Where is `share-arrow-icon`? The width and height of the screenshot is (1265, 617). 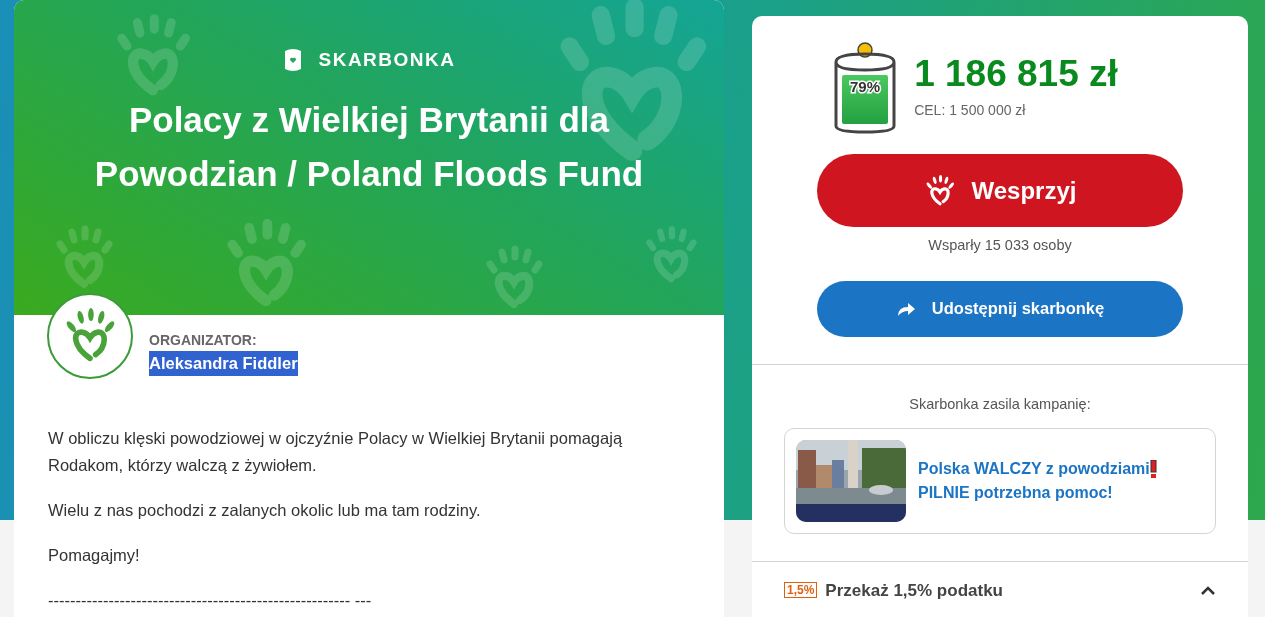 share-arrow-icon is located at coordinates (905, 308).